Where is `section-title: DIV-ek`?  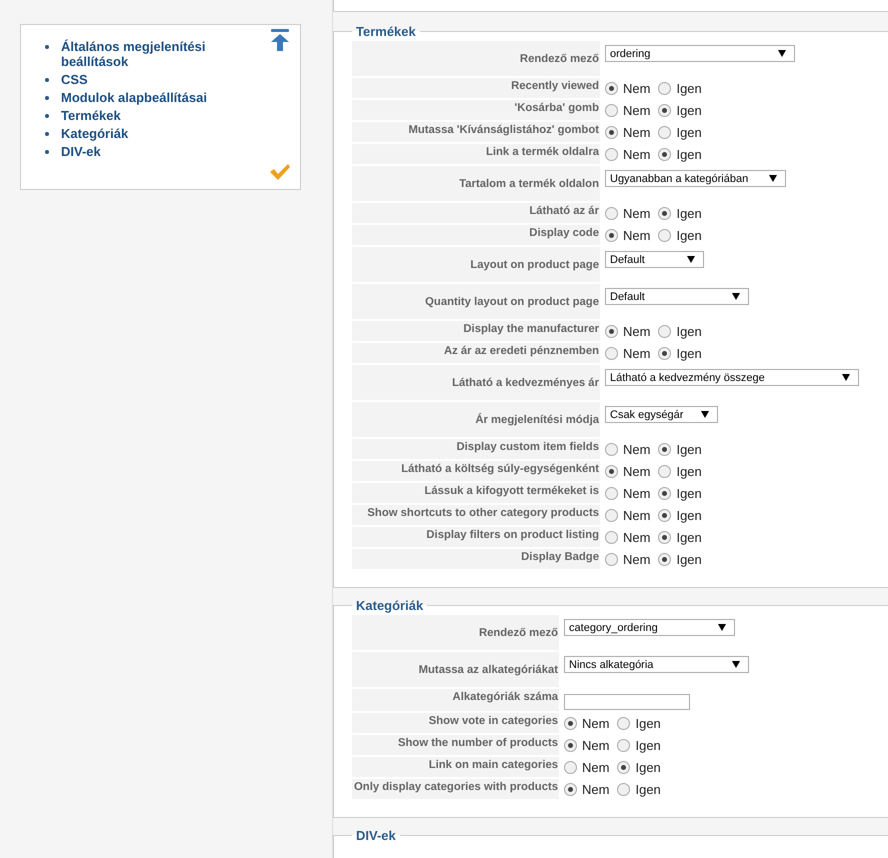
section-title: DIV-ek is located at coordinates (376, 835).